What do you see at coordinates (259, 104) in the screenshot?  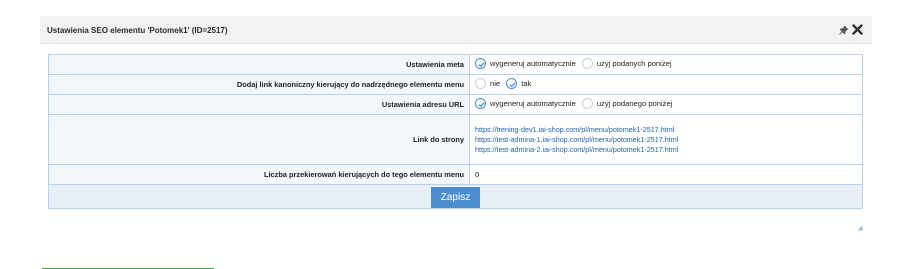 I see `url-settings-label: Ustawienia adresu URL` at bounding box center [259, 104].